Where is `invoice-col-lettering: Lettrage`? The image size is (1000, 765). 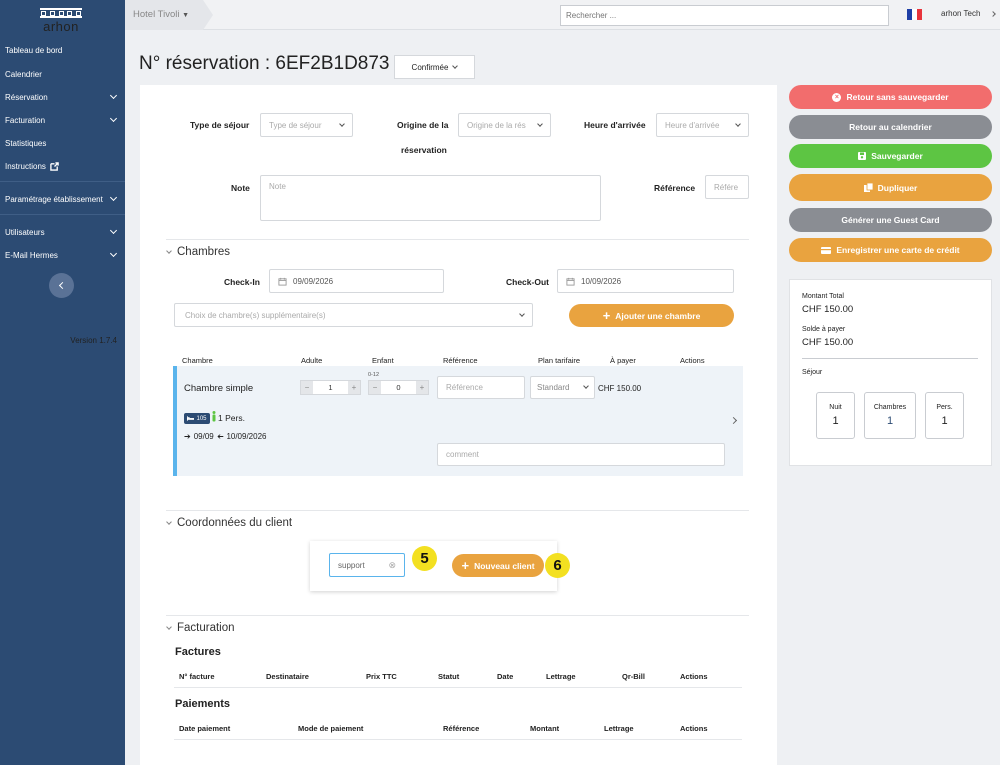 invoice-col-lettering: Lettrage is located at coordinates (561, 676).